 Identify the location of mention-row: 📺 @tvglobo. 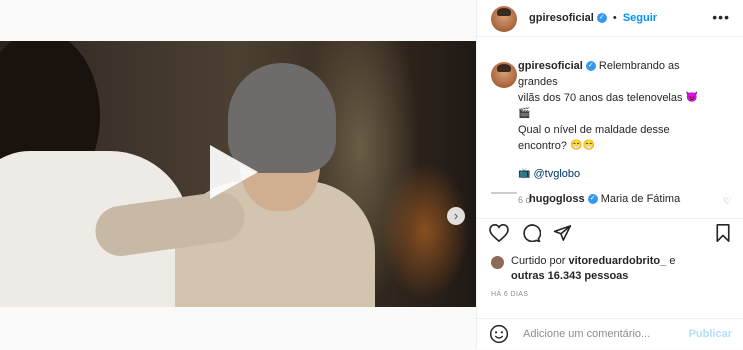
(613, 174).